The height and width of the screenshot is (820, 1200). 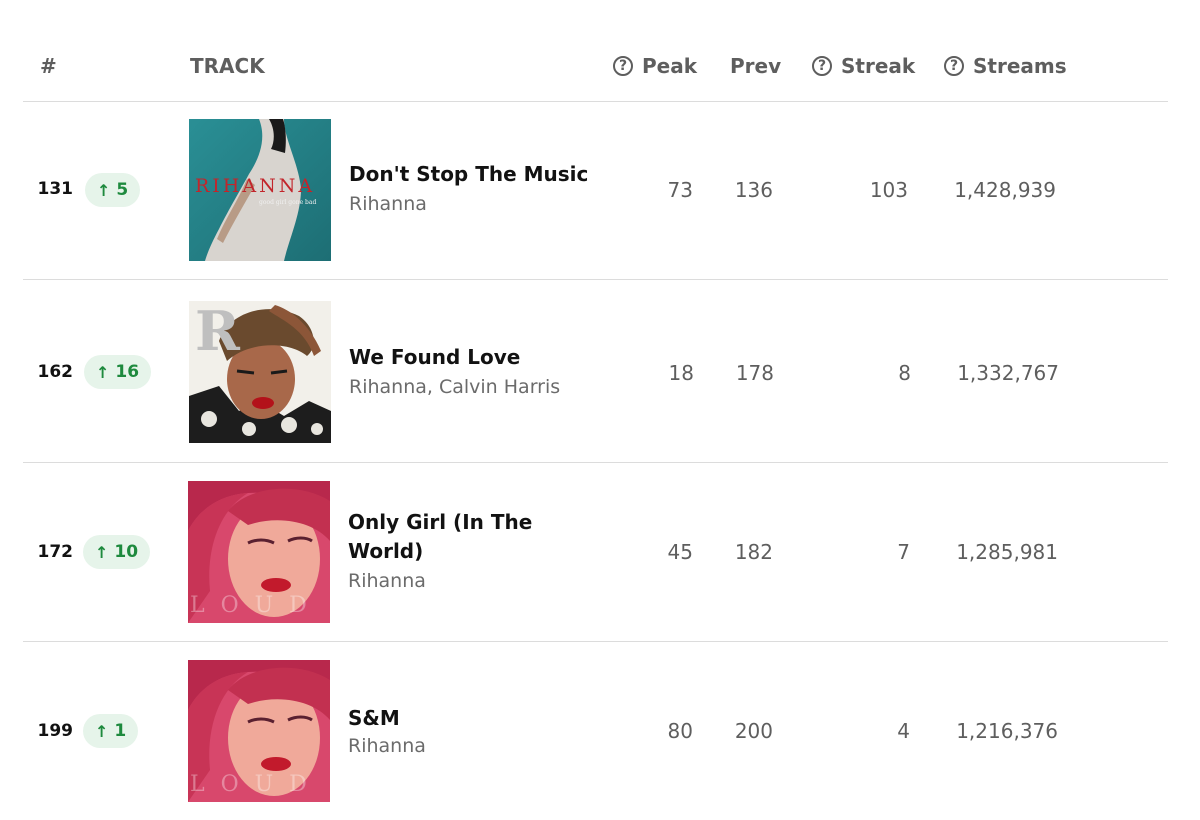 What do you see at coordinates (288, 202) in the screenshot?
I see `cover-album-text: good girl gone bad` at bounding box center [288, 202].